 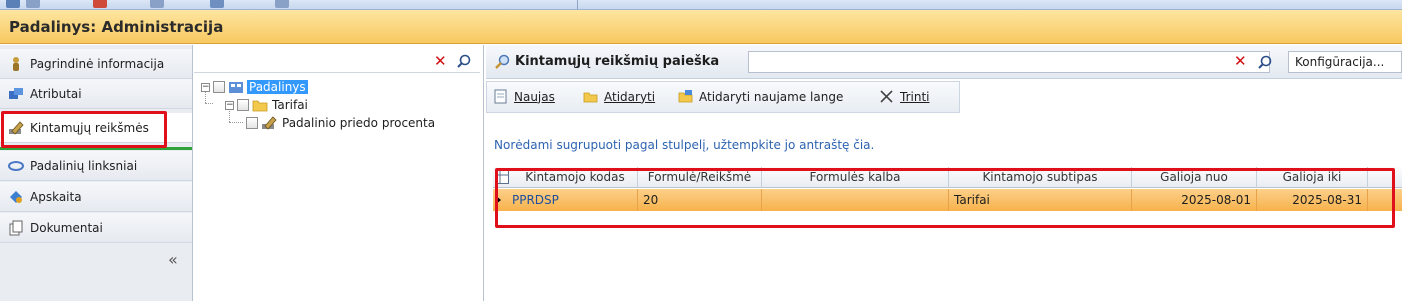 I want to click on folder-icon, so click(x=260, y=105).